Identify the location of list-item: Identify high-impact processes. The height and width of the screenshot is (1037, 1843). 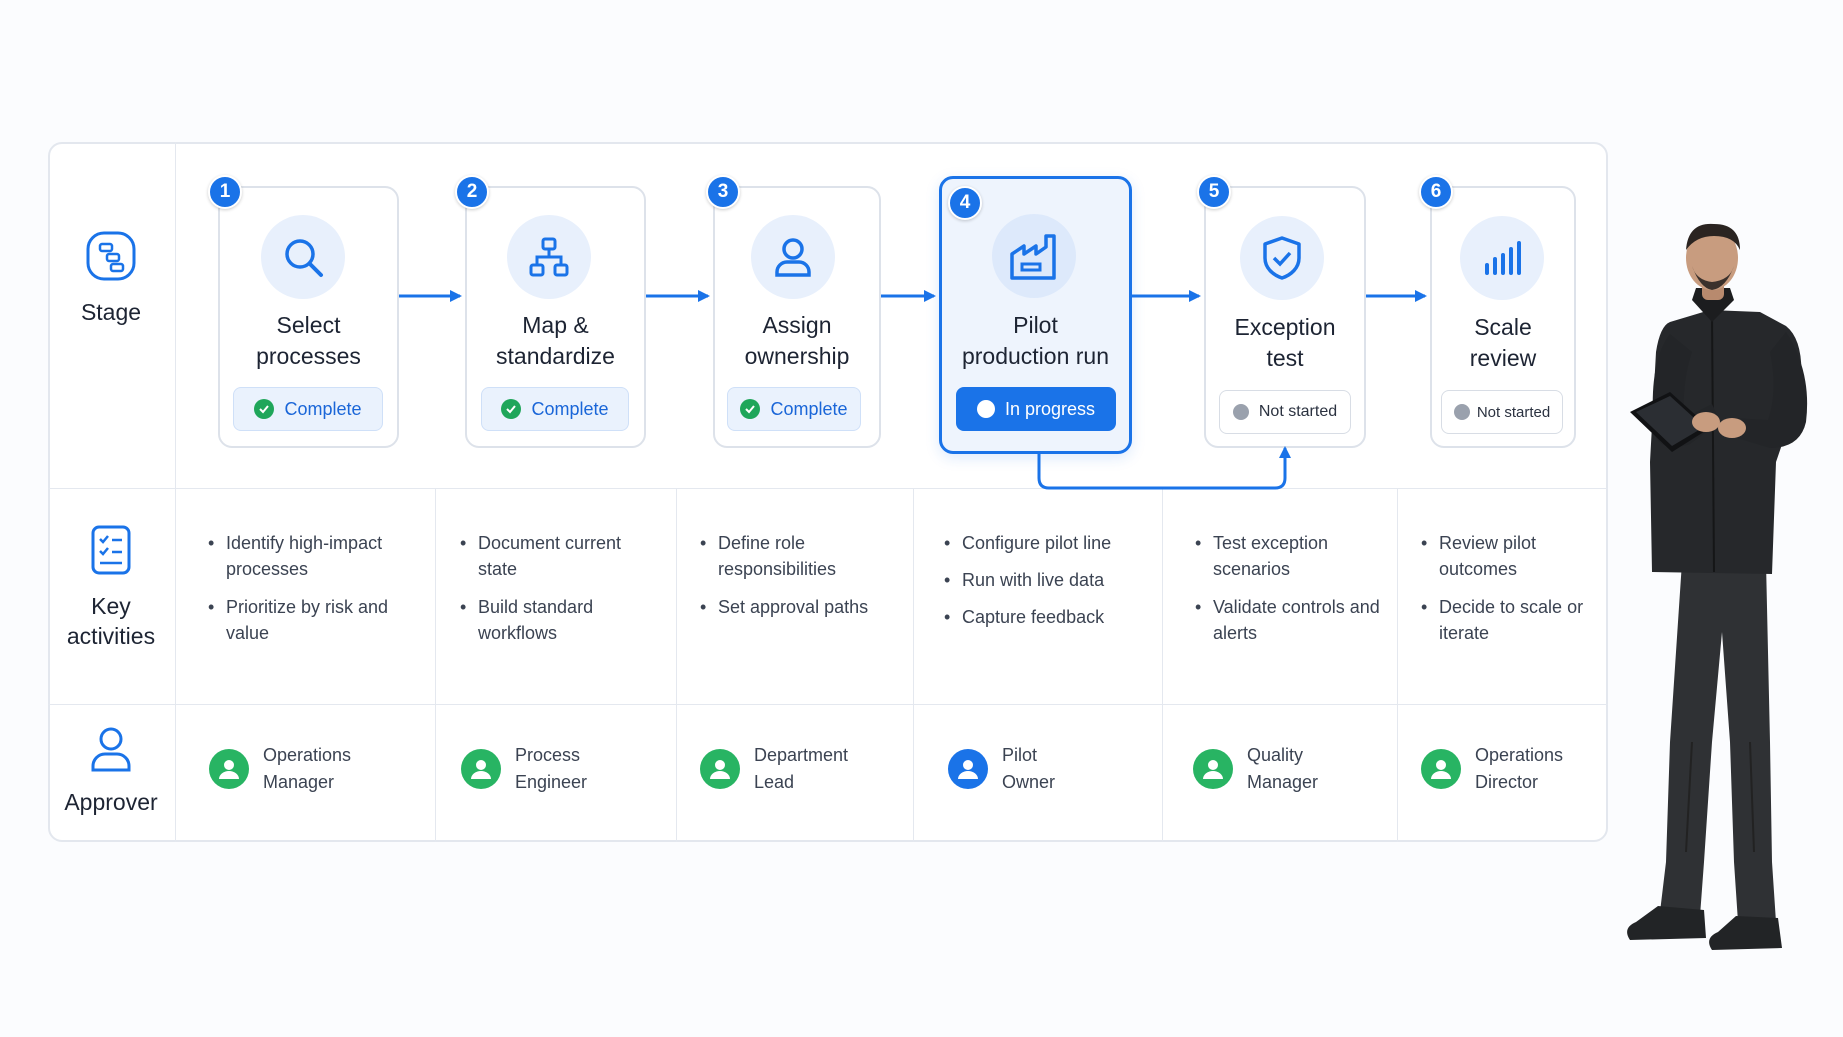
(308, 556).